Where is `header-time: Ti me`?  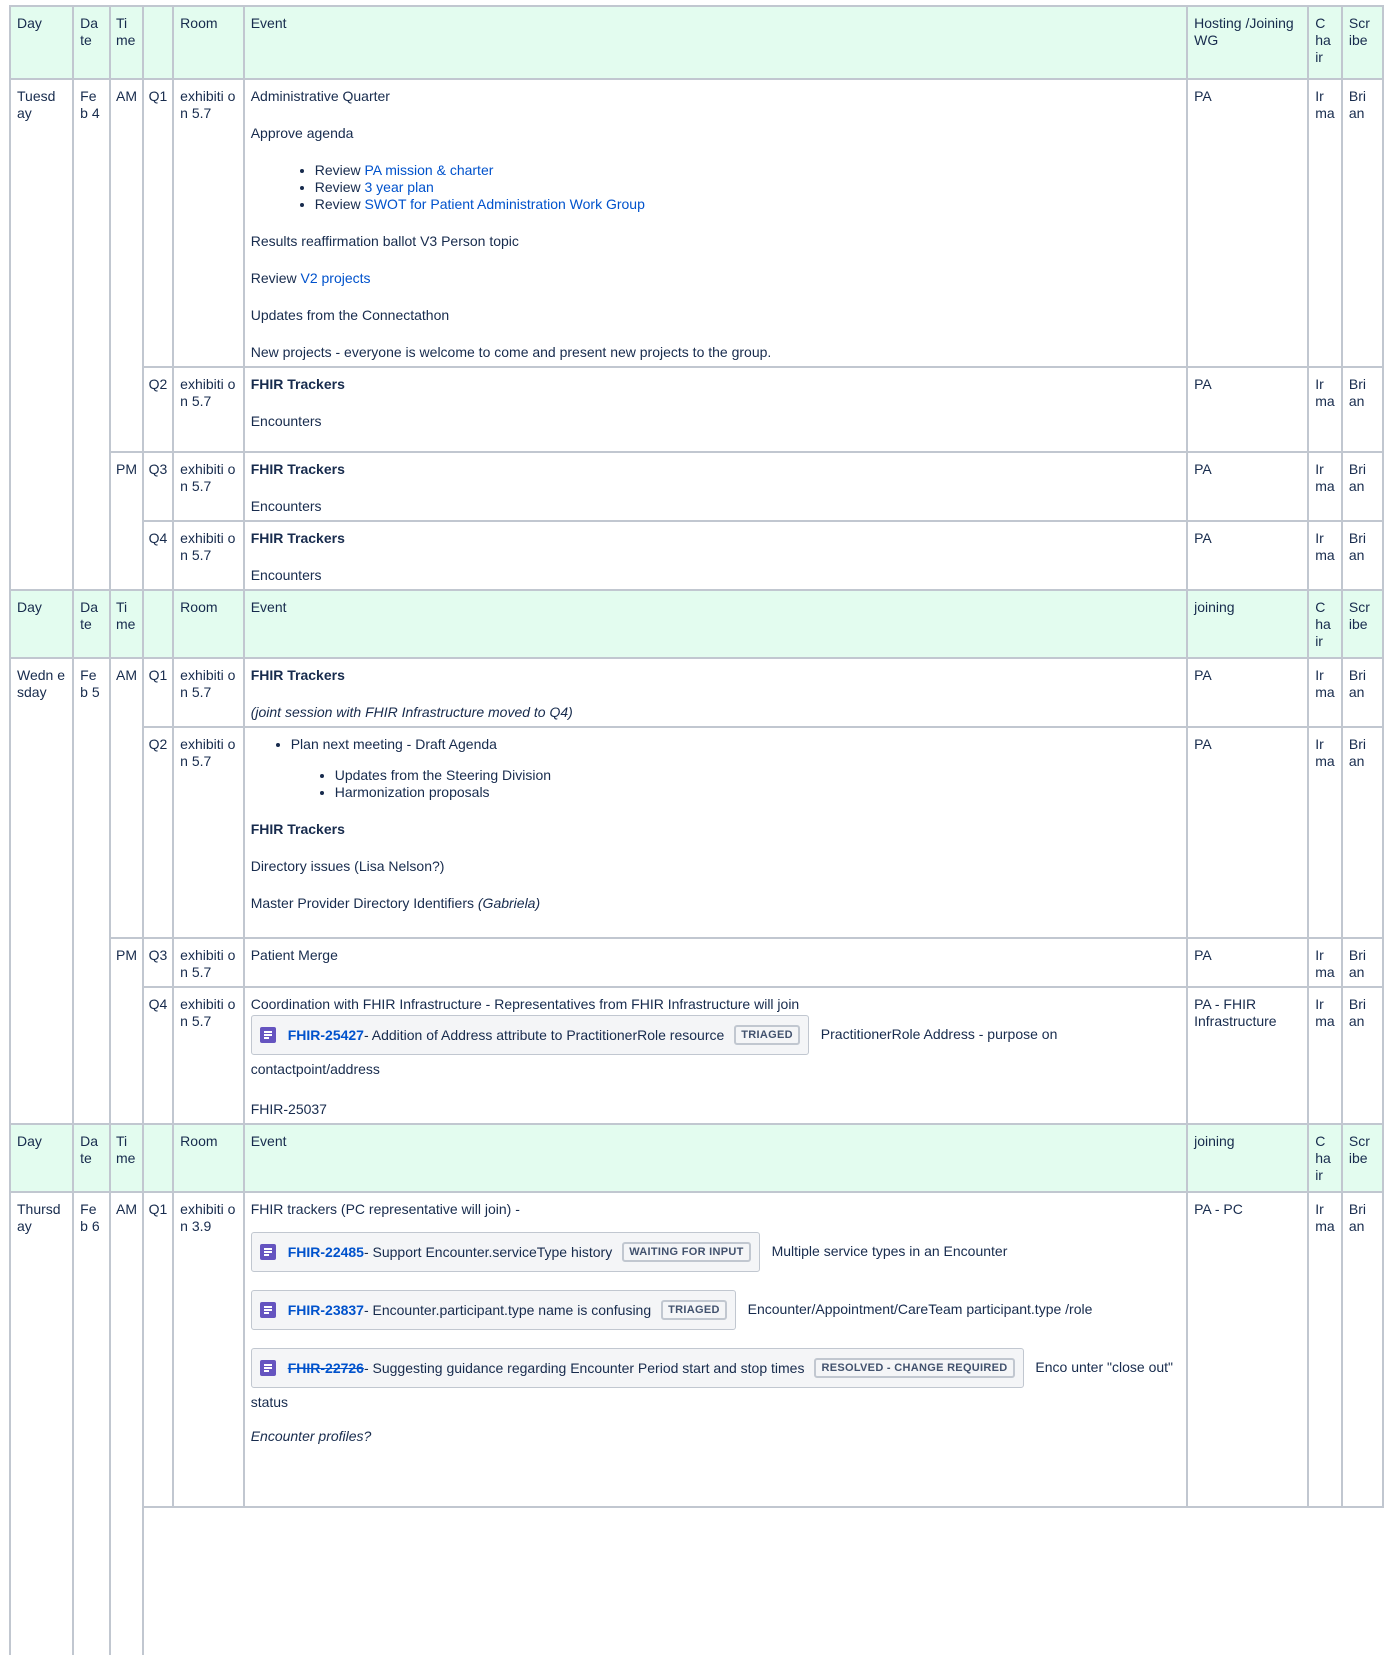
header-time: Ti me is located at coordinates (126, 1158).